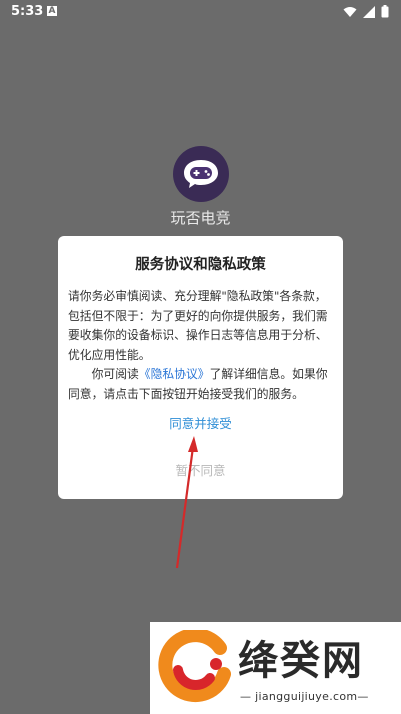 This screenshot has height=714, width=401. Describe the element at coordinates (301, 660) in the screenshot. I see `watermark-title: 绛癸网` at that location.